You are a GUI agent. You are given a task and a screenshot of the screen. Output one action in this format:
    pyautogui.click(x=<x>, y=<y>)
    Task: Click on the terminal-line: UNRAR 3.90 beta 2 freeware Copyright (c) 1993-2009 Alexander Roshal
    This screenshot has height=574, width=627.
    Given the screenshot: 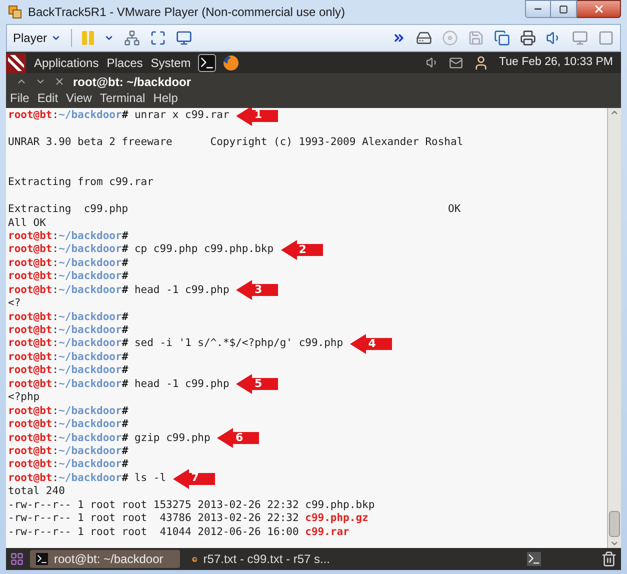 What is the action you would take?
    pyautogui.click(x=236, y=143)
    